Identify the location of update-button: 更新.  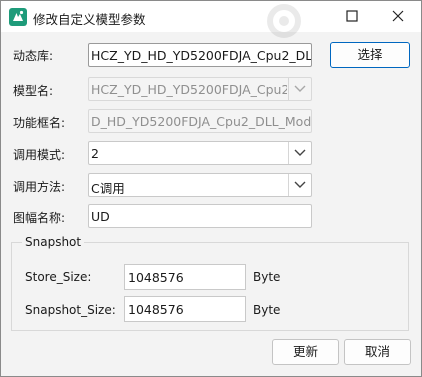
(305, 352).